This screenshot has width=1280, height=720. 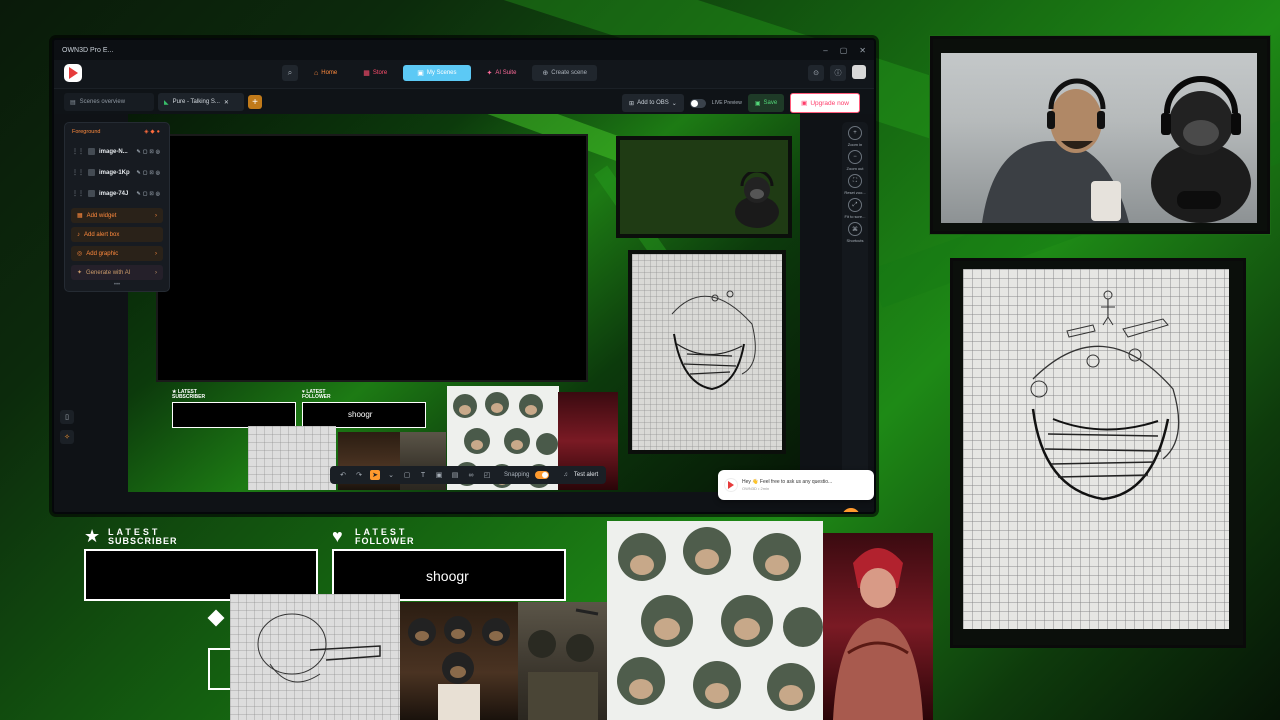 I want to click on text-icon: T, so click(x=423, y=475).